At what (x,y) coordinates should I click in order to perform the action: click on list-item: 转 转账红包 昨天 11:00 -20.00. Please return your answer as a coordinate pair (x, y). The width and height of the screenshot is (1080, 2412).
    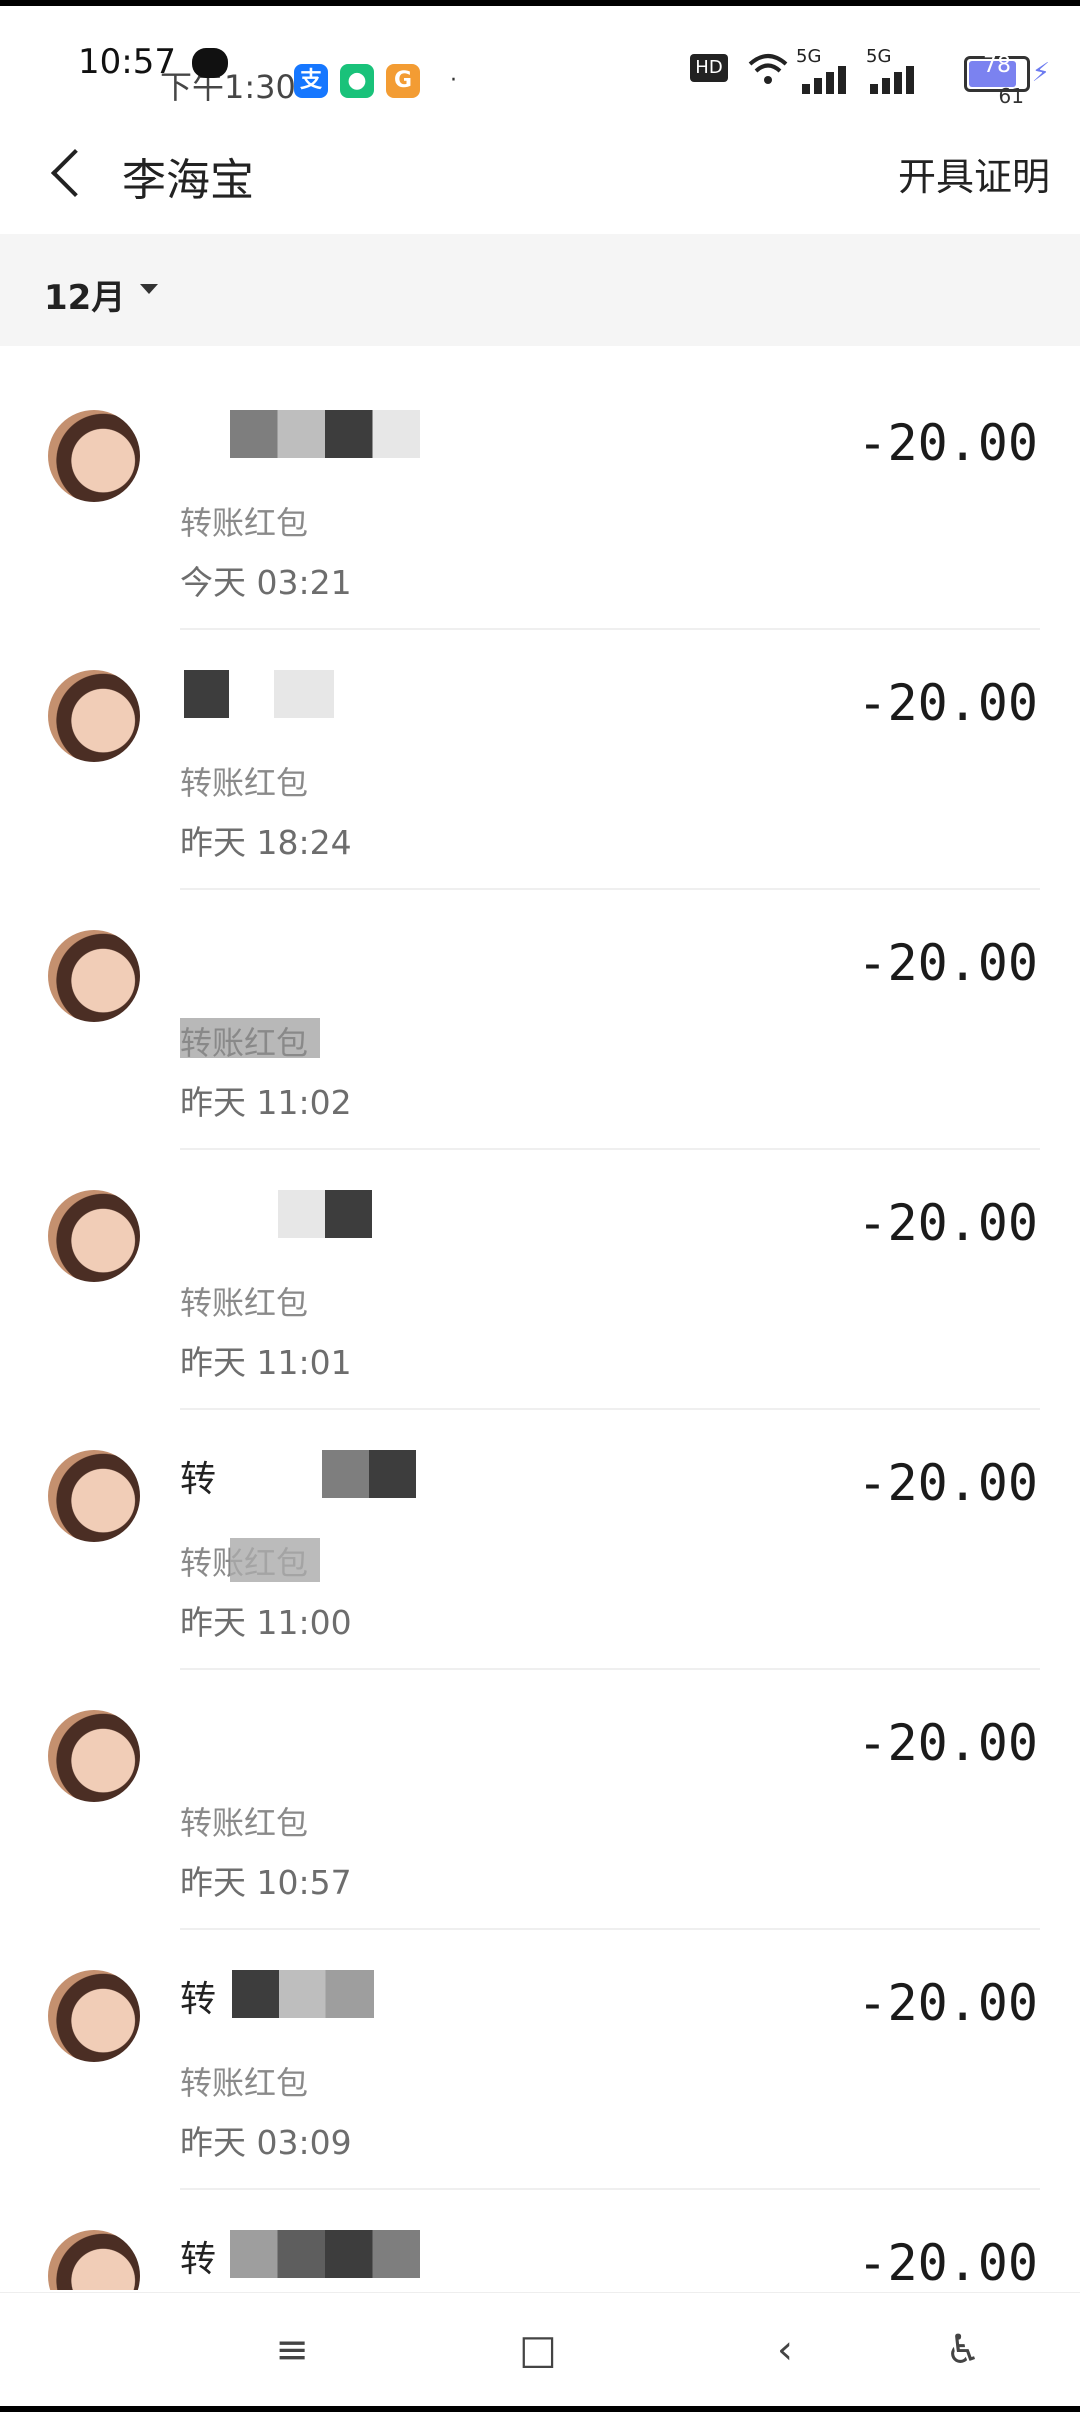
    Looking at the image, I should click on (540, 1540).